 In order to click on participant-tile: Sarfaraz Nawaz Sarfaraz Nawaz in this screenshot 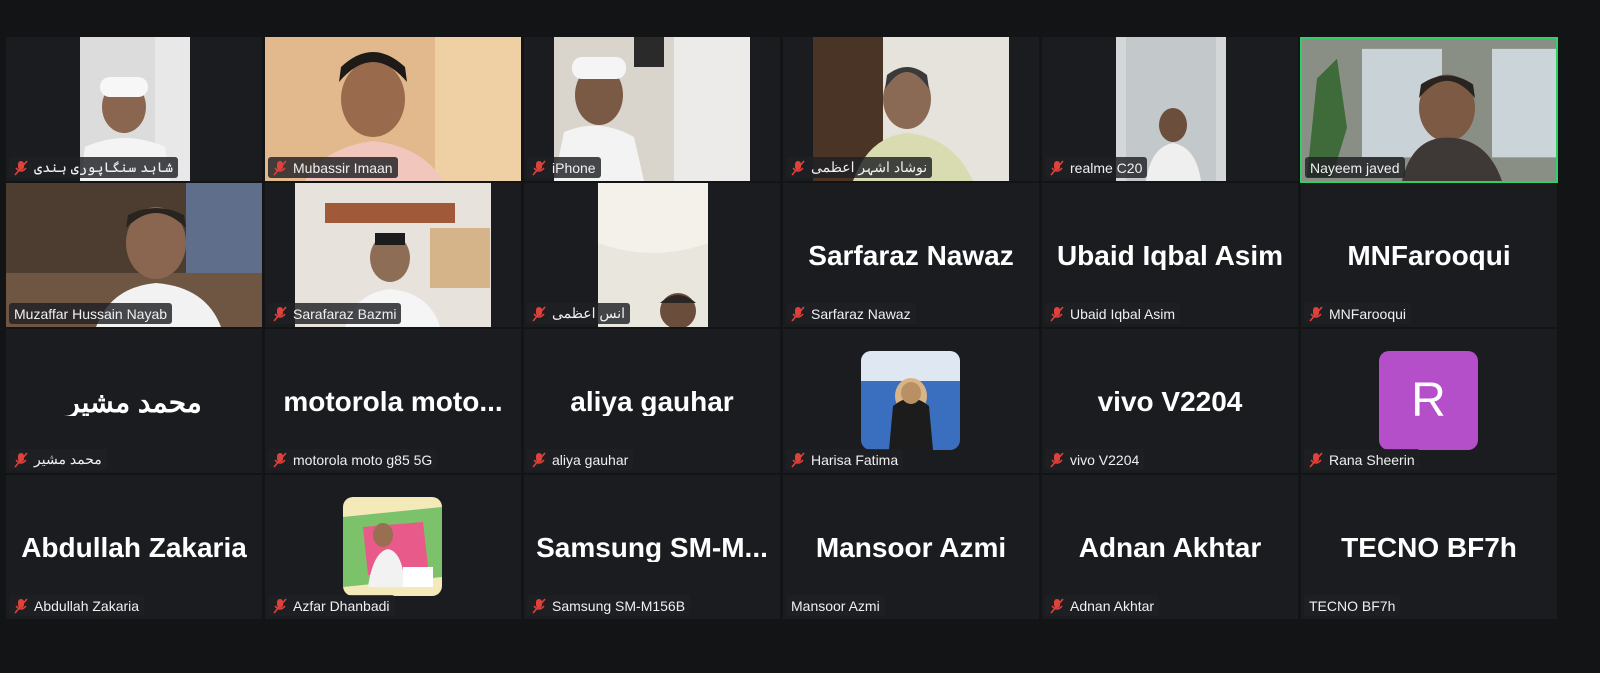, I will do `click(911, 255)`.